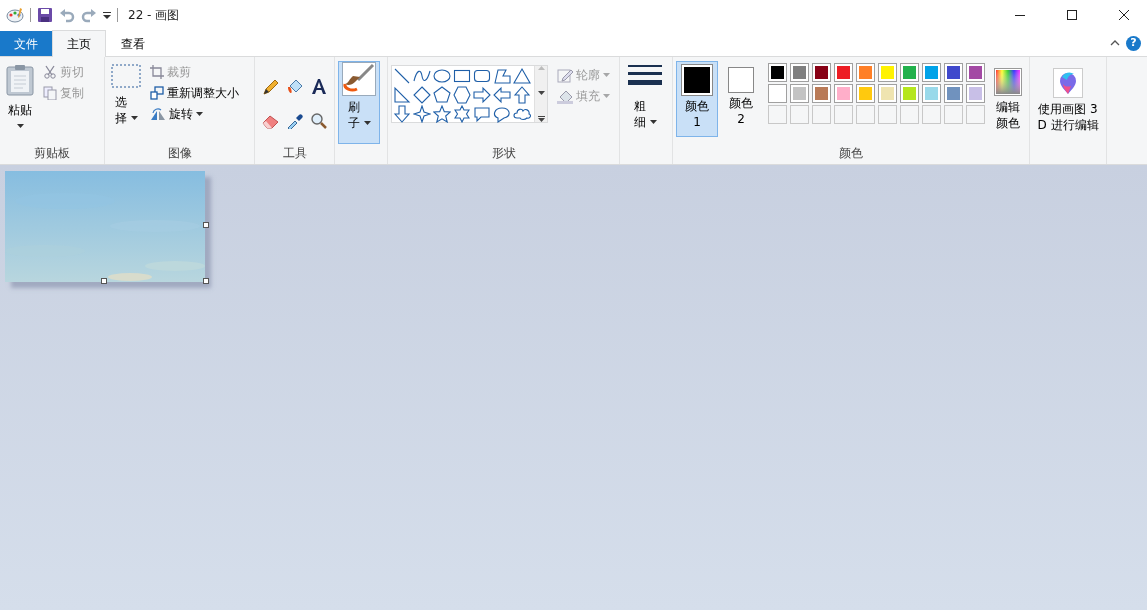  Describe the element at coordinates (50, 92) in the screenshot. I see `copy-icon` at that location.